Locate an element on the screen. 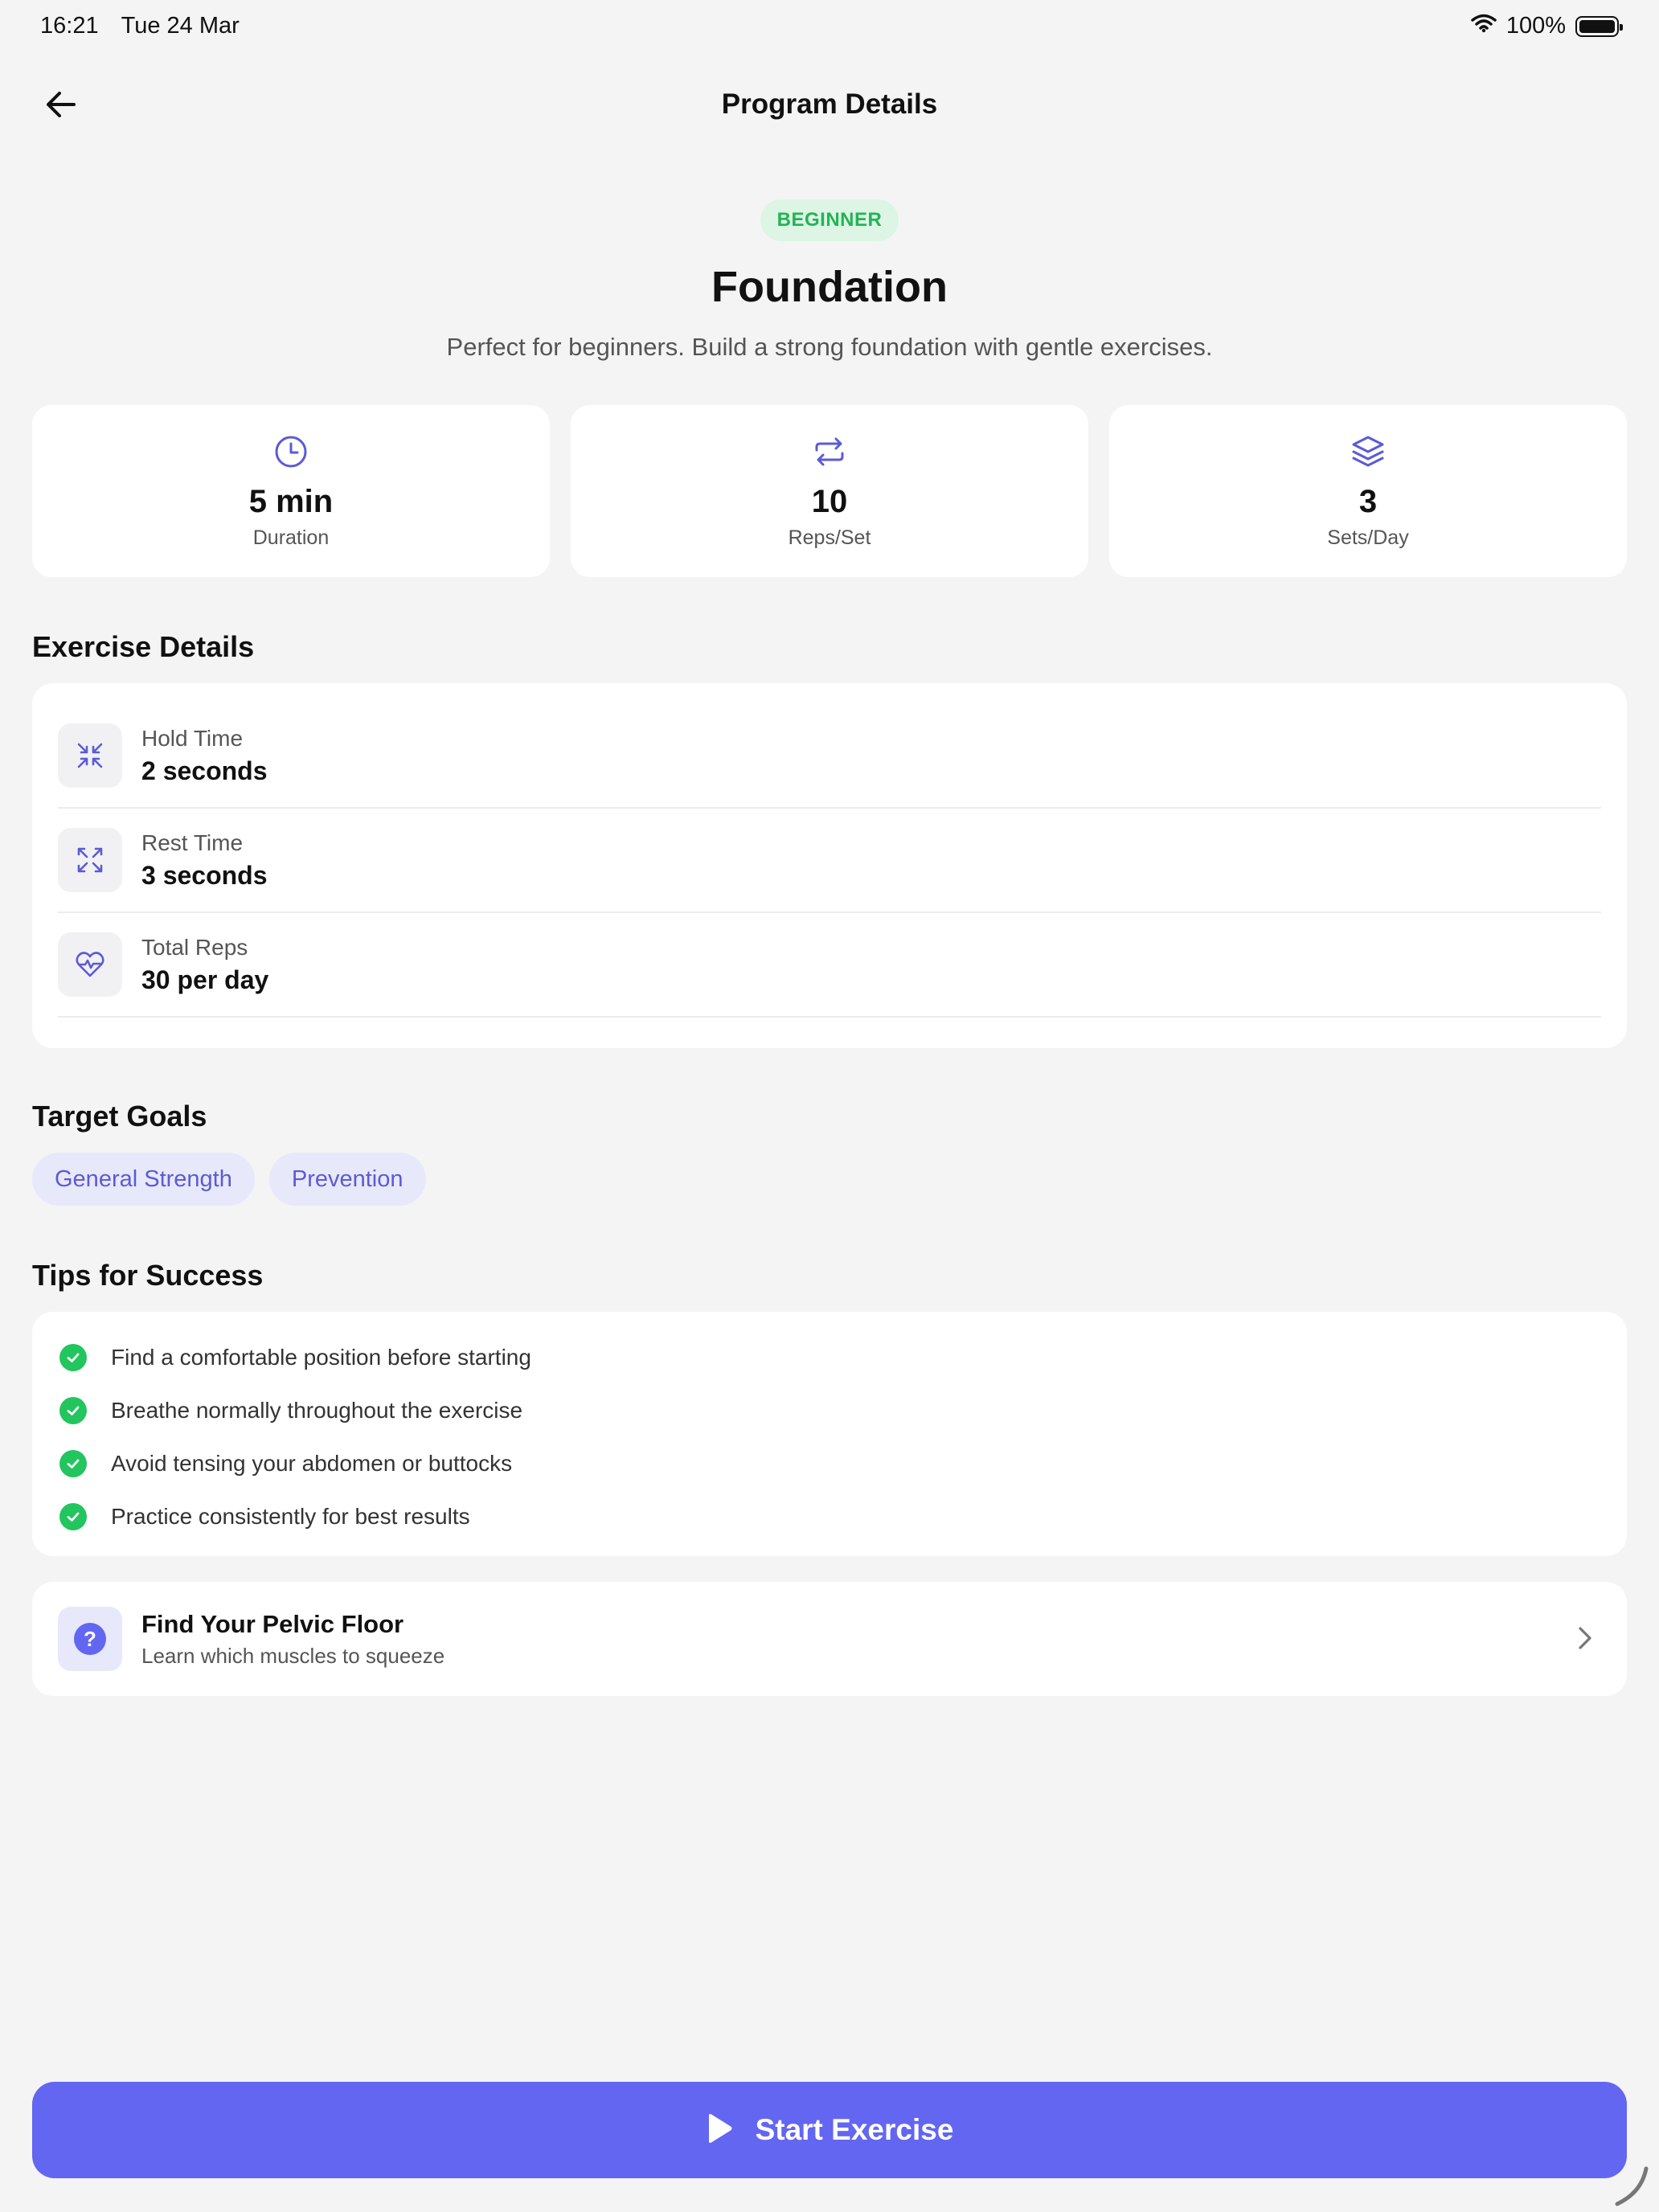 The image size is (1659, 2212). stats-row: 5 min Duration 10 Reps/Set 3 Sets/Day is located at coordinates (829, 491).